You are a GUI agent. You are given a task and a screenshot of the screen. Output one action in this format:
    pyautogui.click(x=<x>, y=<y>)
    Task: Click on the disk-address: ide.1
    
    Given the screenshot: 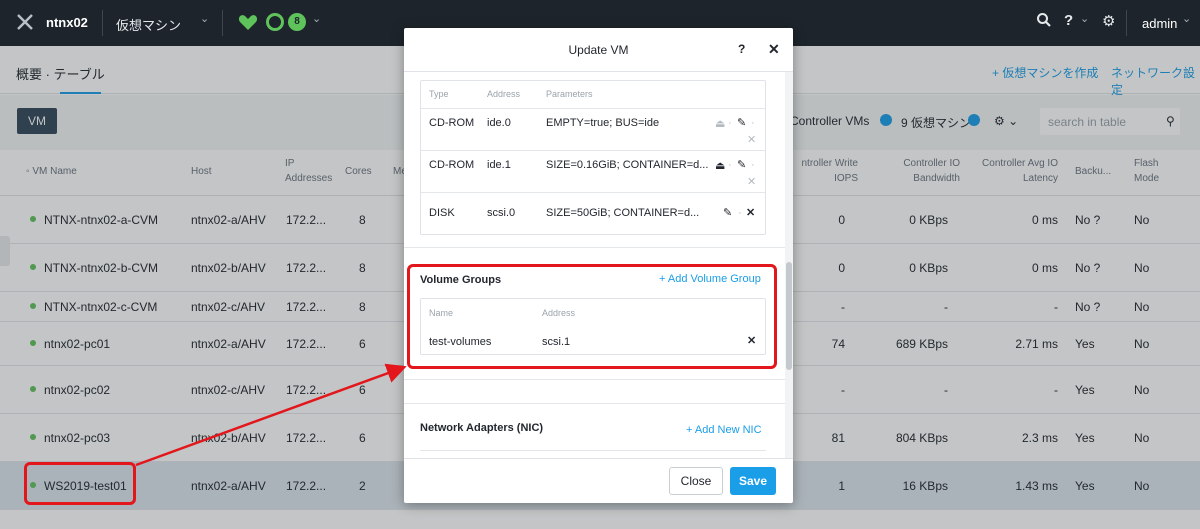 What is the action you would take?
    pyautogui.click(x=499, y=165)
    